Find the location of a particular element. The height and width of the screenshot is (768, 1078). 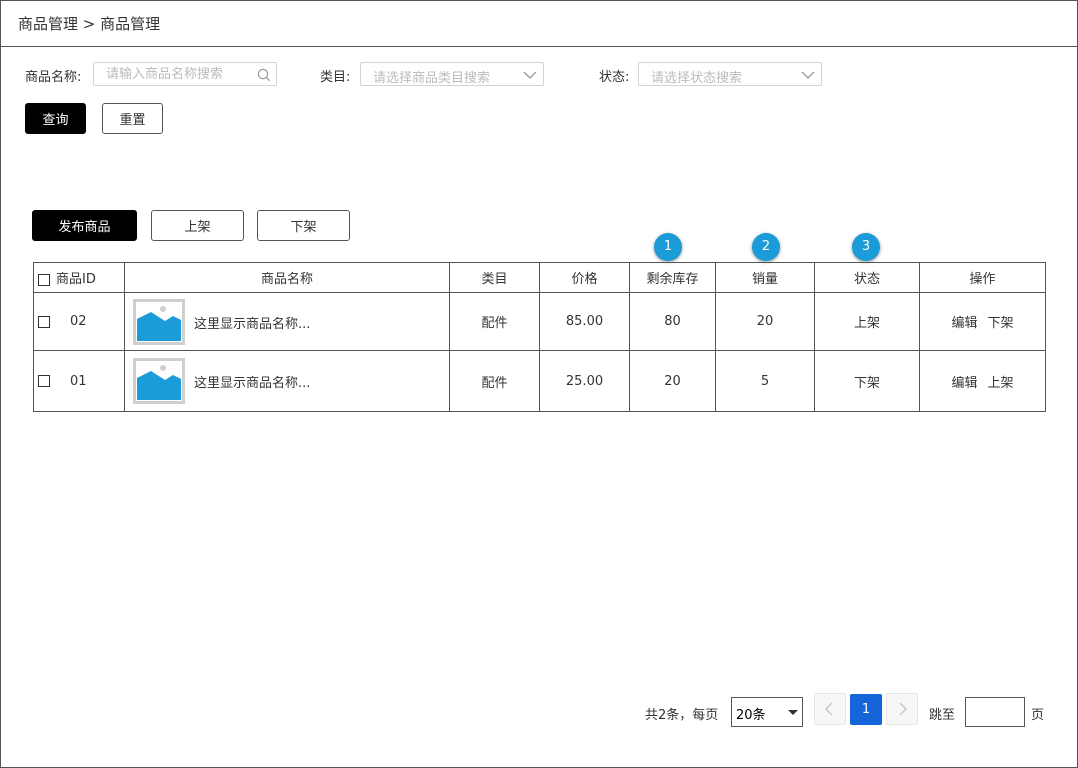

category-select: 请选择商品类目搜索 is located at coordinates (452, 74).